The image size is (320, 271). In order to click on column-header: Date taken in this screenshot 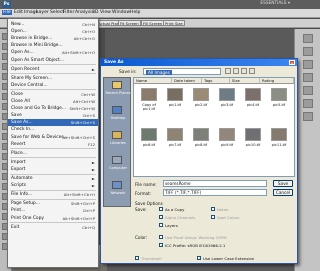, I will do `click(187, 81)`.